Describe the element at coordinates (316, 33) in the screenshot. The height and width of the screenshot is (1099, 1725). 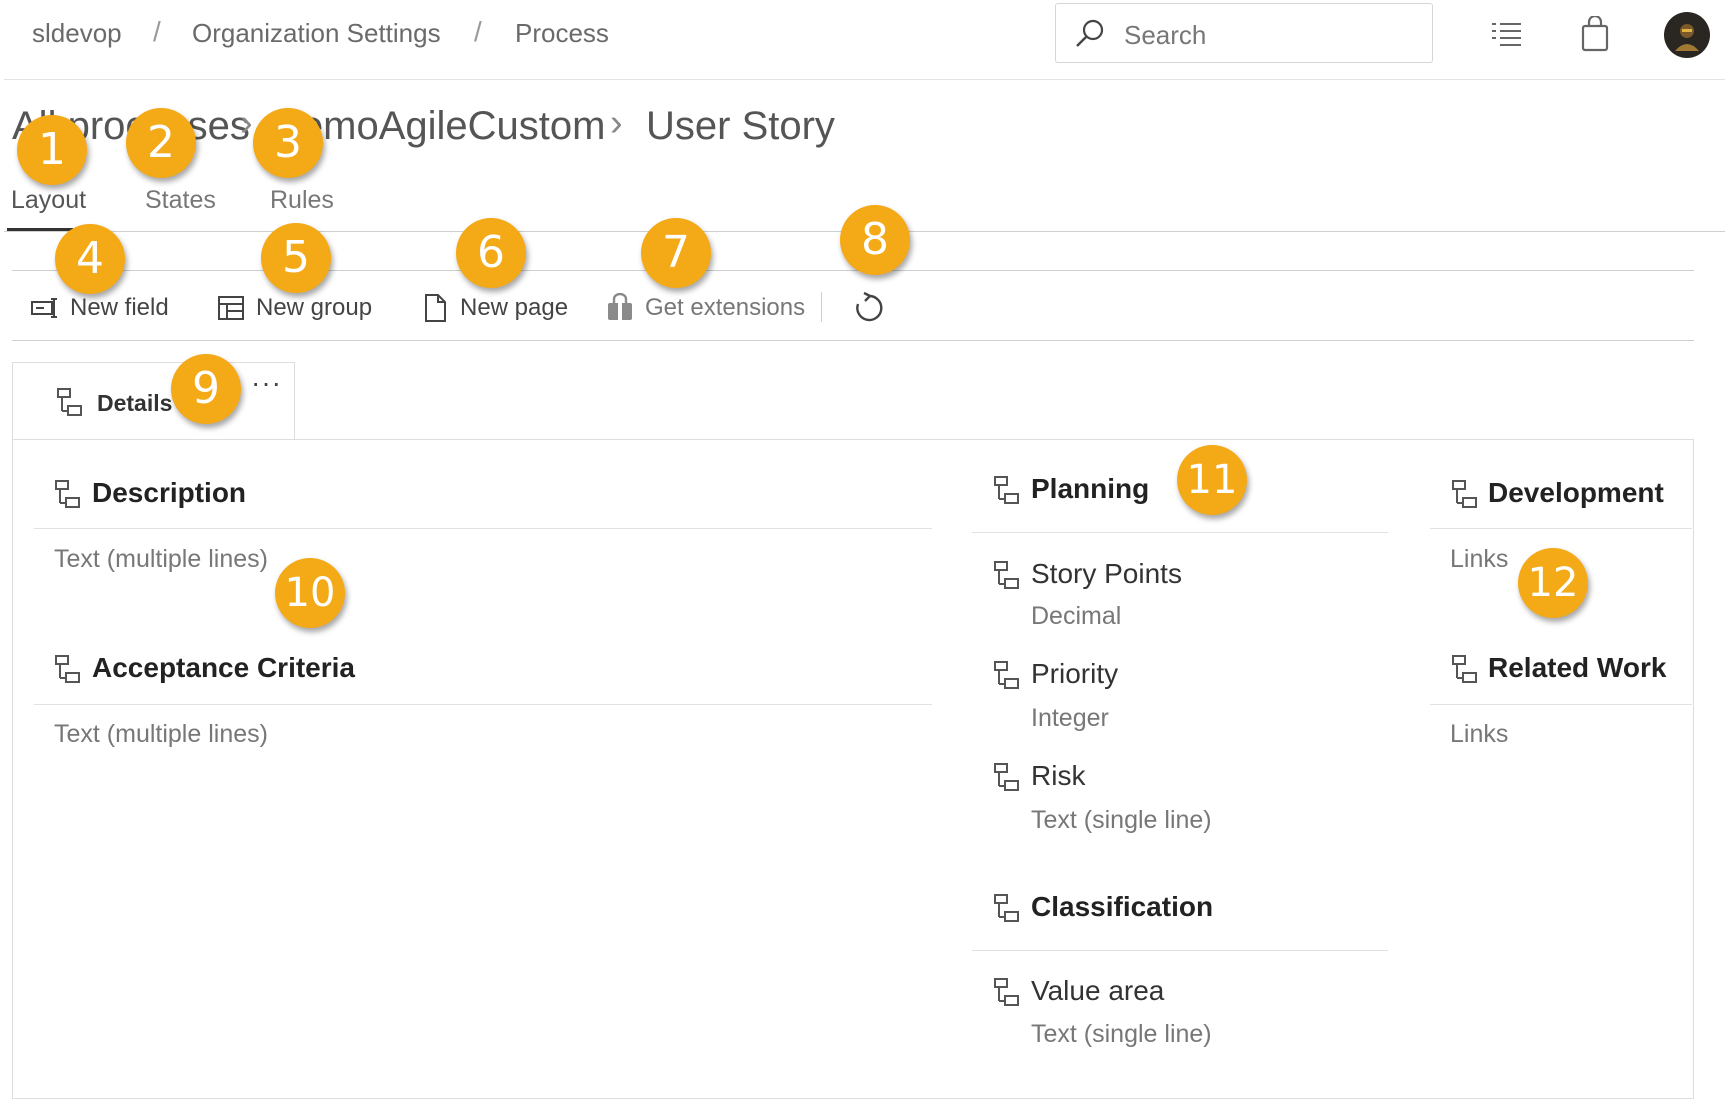
I see `breadcrumb-organization-settings: Organization Settings` at that location.